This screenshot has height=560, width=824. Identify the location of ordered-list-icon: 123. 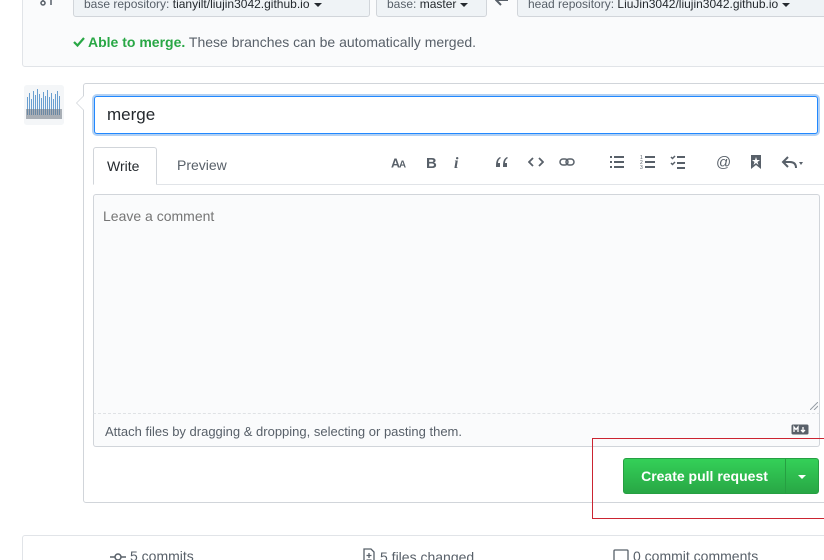
(648, 162).